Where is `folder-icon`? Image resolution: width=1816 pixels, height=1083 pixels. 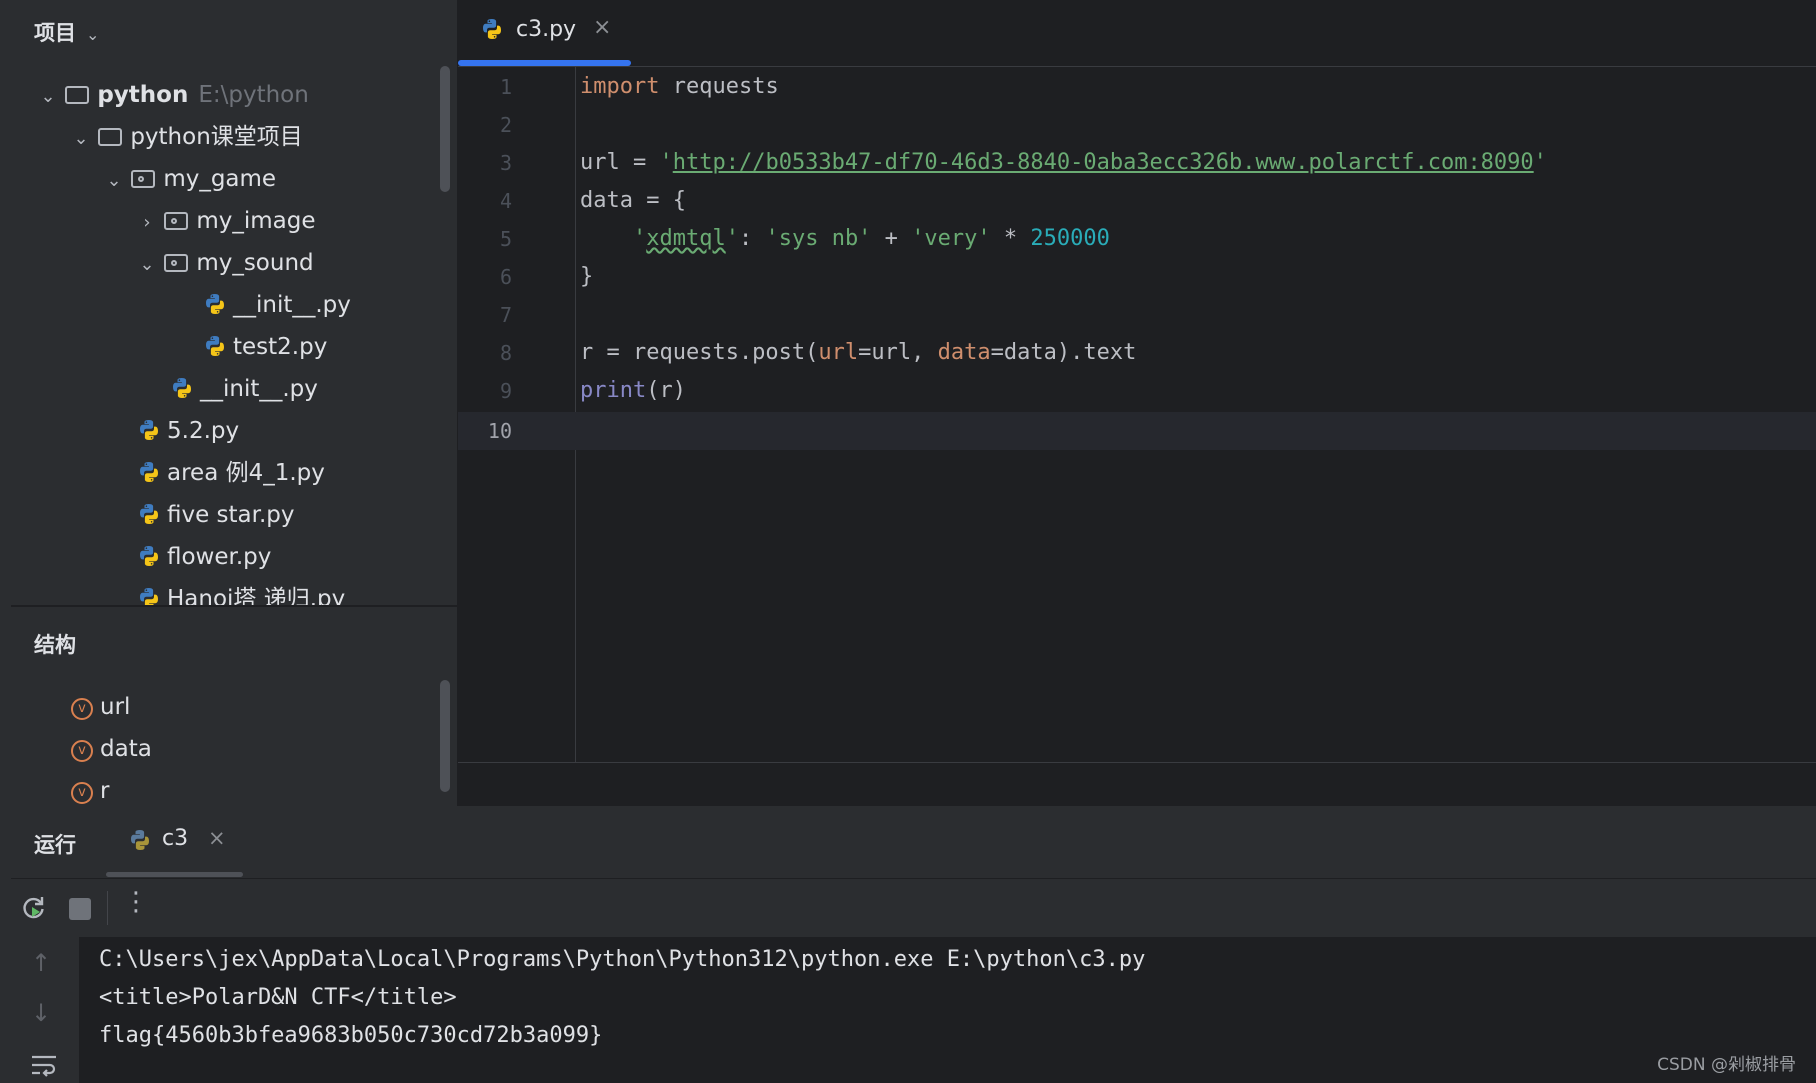 folder-icon is located at coordinates (77, 95).